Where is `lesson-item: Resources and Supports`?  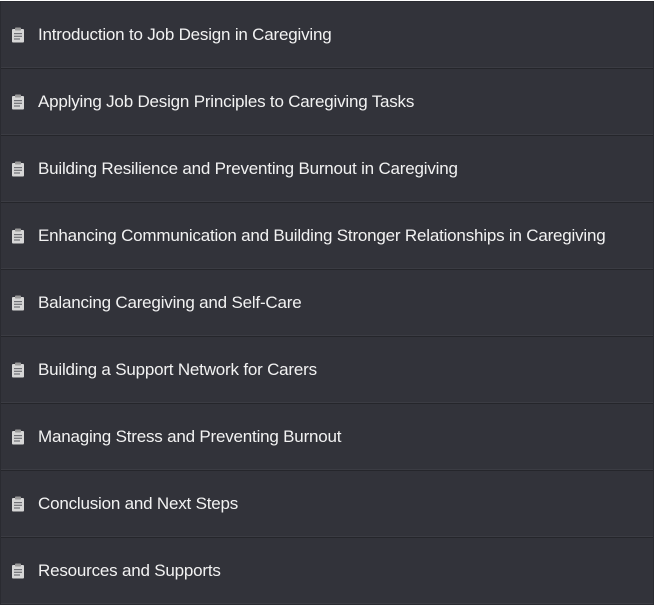
lesson-item: Resources and Supports is located at coordinates (327, 571).